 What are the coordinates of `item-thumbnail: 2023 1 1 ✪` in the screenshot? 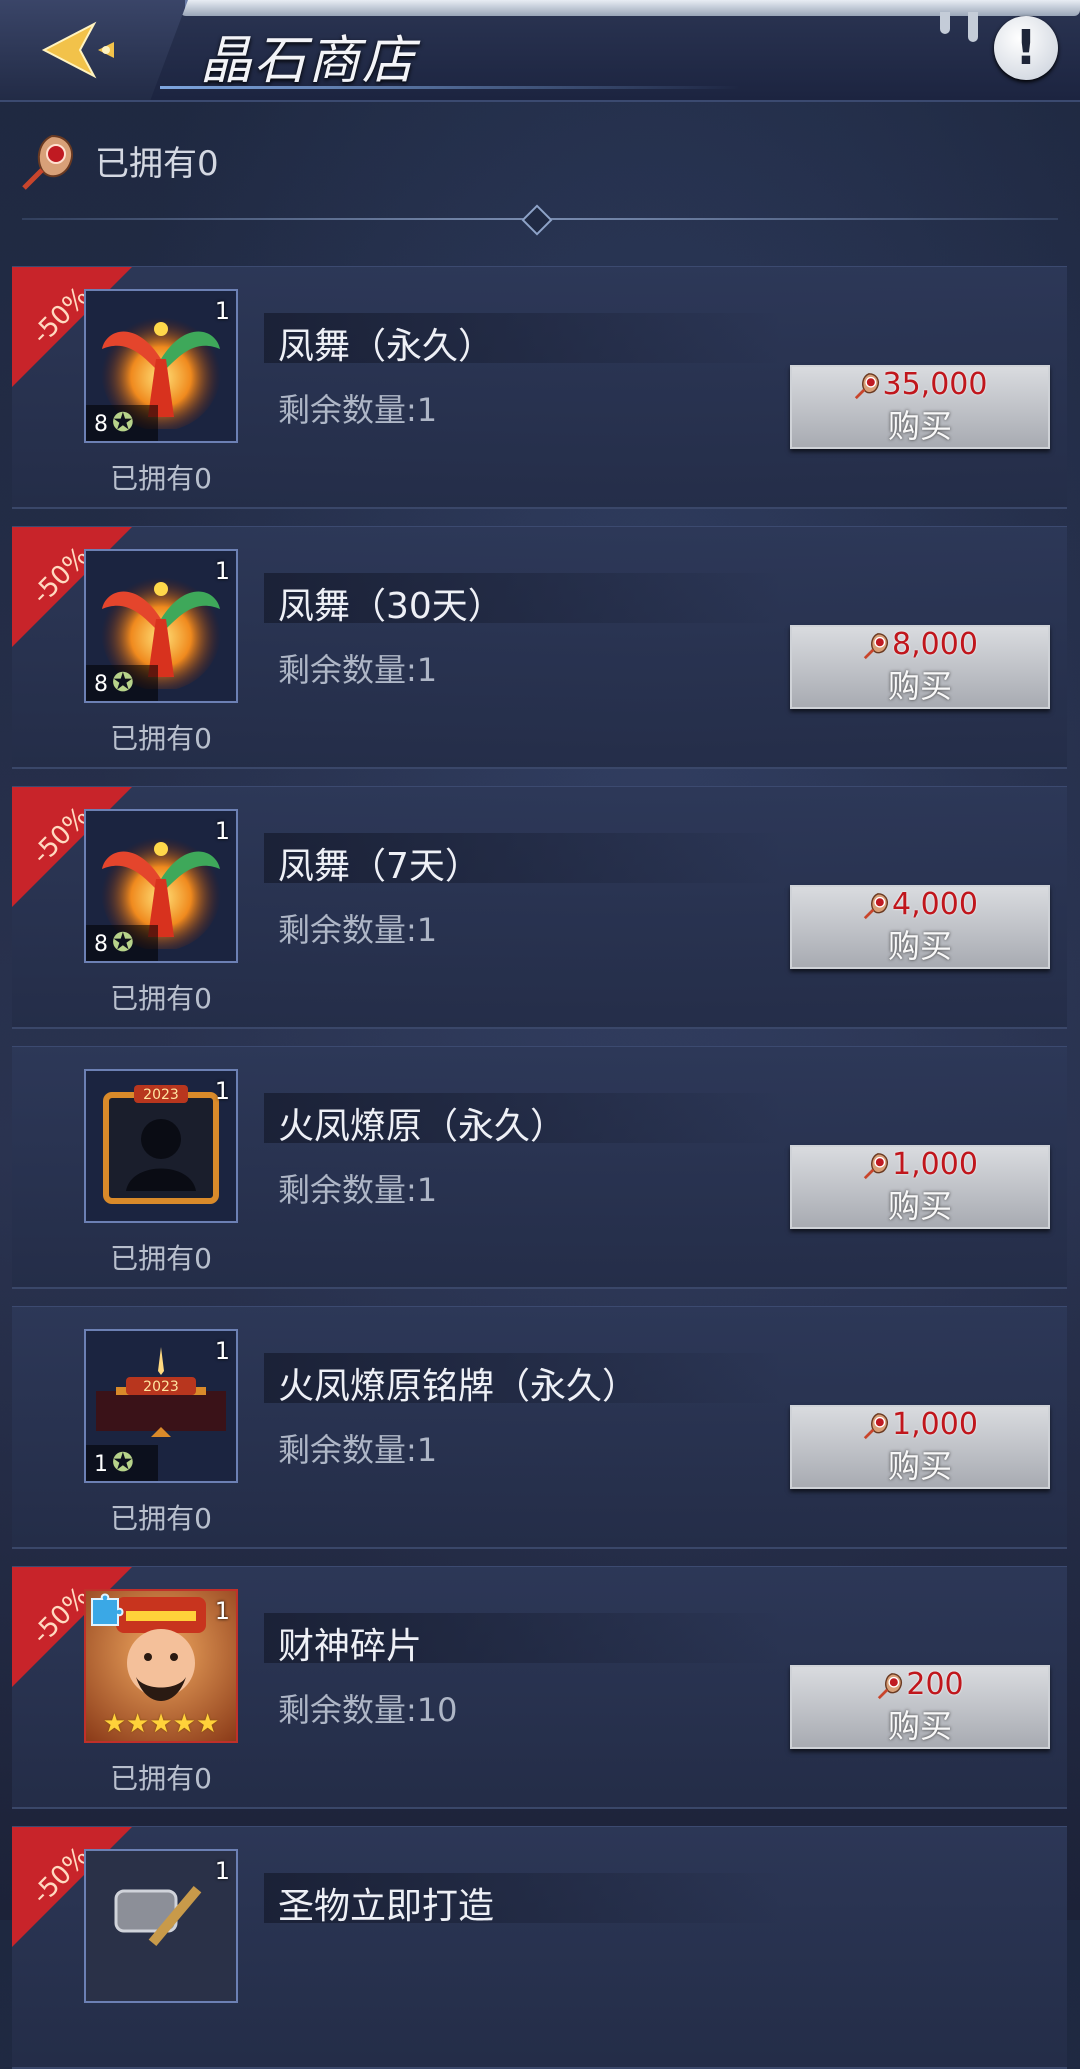 It's located at (161, 1406).